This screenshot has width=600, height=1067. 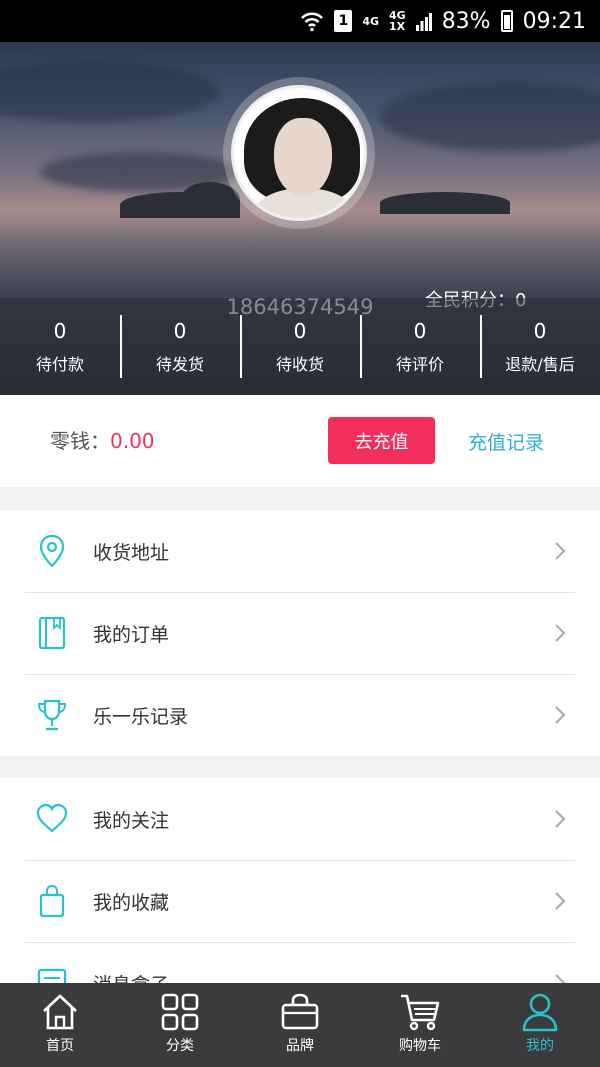 I want to click on menu-item-favorites: 我的收藏, so click(x=300, y=901).